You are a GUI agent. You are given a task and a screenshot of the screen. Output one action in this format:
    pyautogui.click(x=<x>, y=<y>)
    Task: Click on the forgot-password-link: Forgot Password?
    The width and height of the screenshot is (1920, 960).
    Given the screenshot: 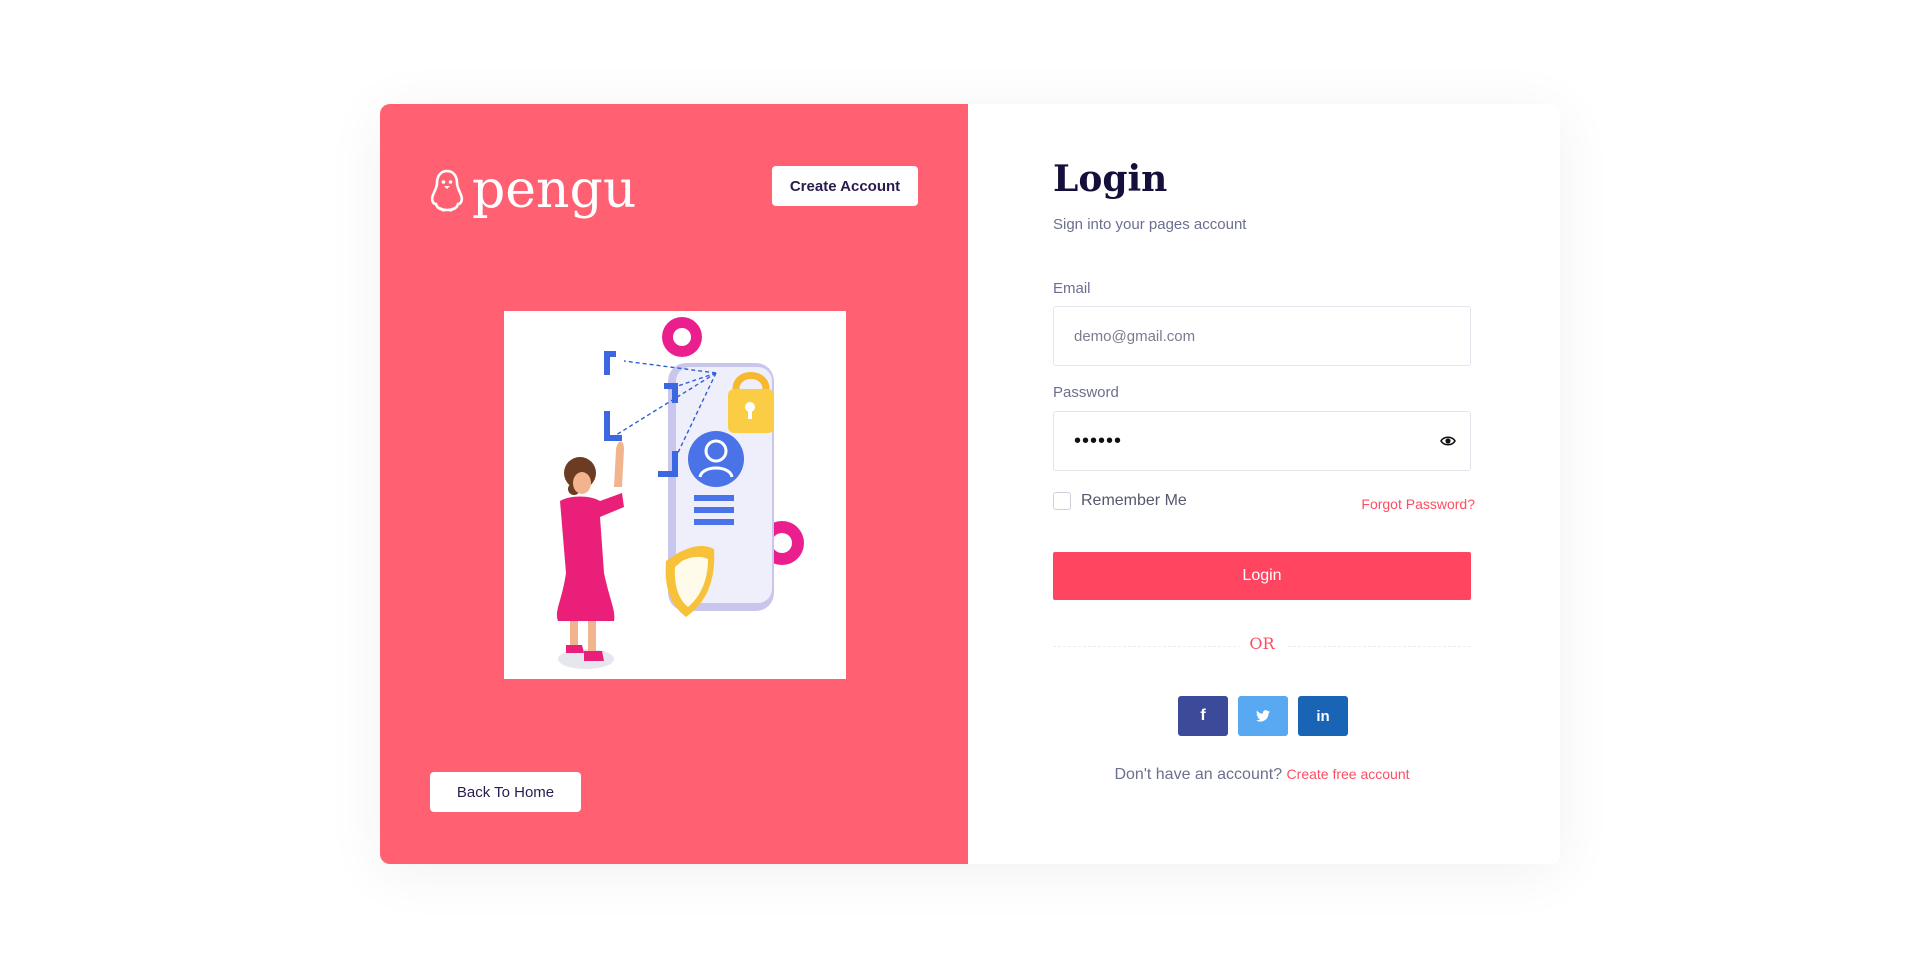 What is the action you would take?
    pyautogui.click(x=1418, y=504)
    